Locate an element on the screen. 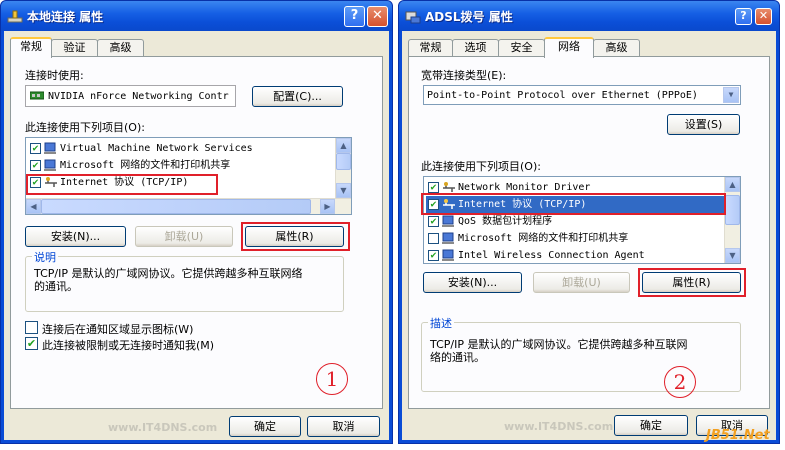  horizontal-scrollbar: ◀ ▶ is located at coordinates (188, 206).